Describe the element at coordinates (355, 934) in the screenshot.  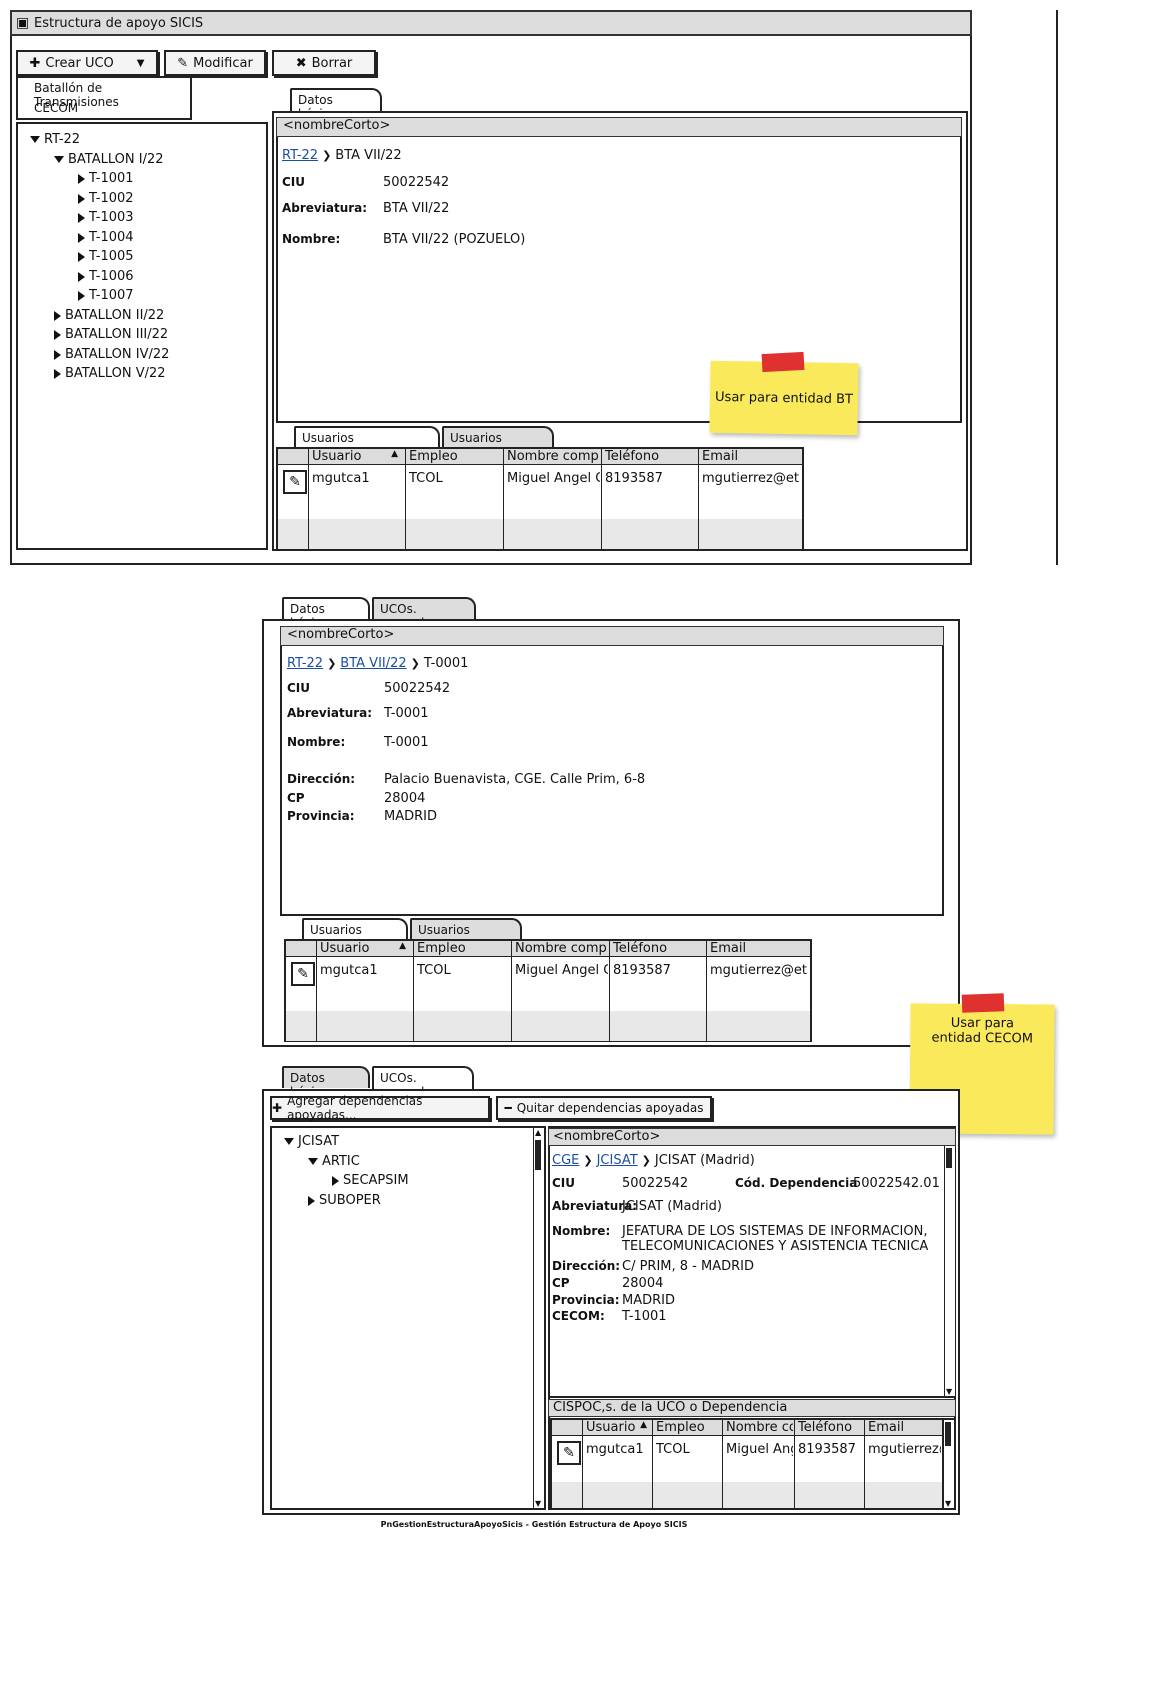
I see `tab-users-oacise: Usuarios OACISE` at that location.